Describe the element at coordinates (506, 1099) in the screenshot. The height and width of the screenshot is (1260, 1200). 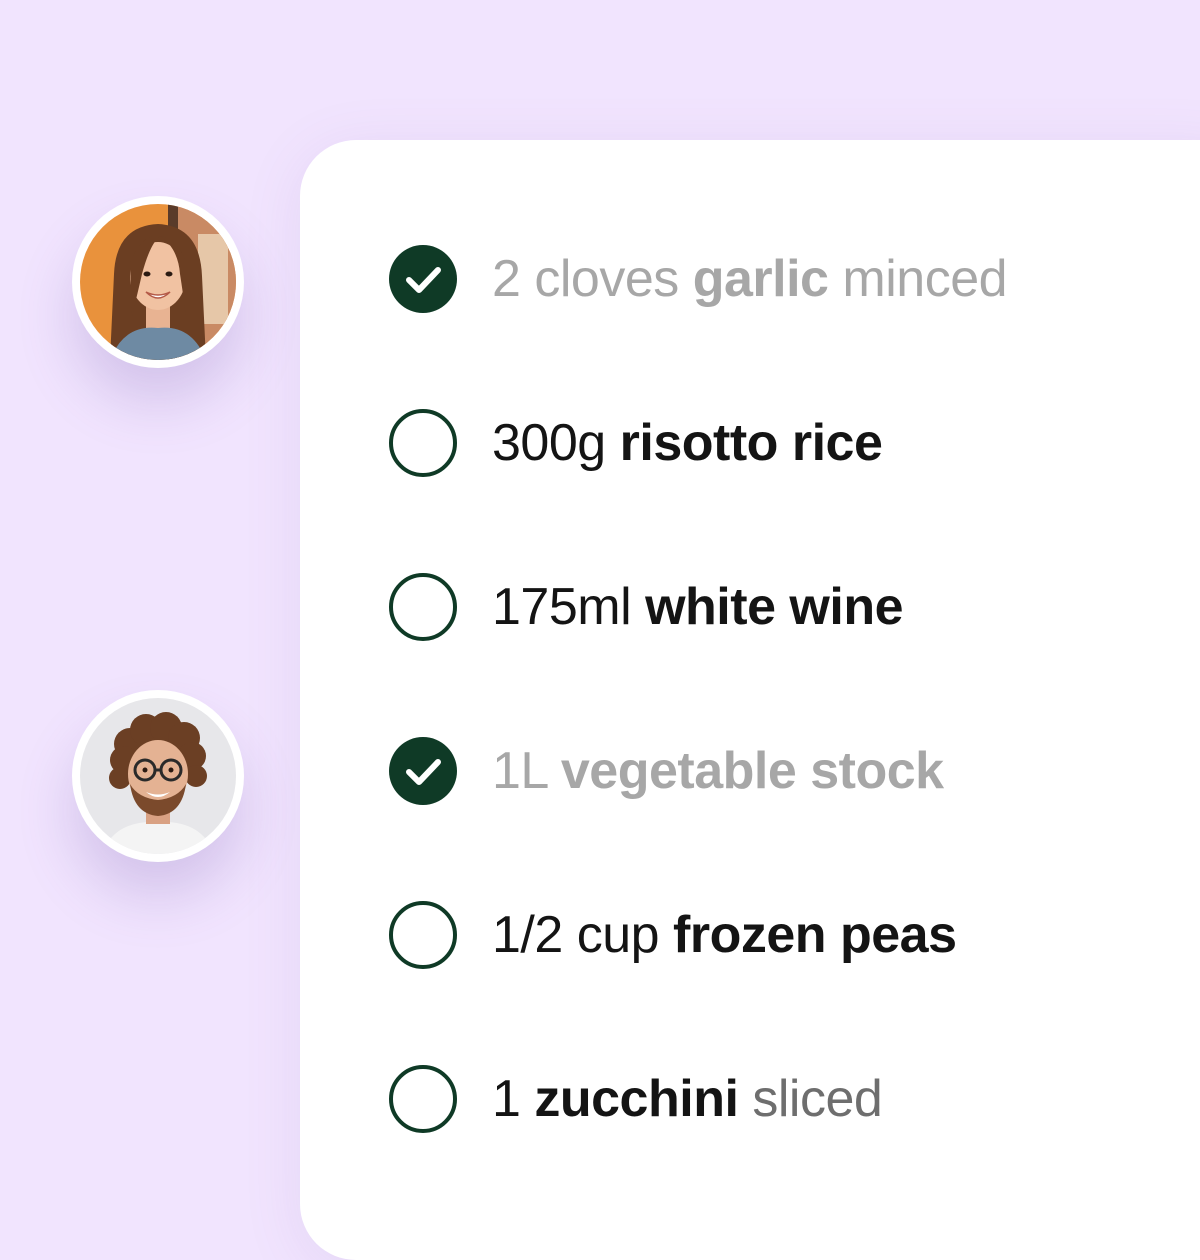
I see `ingredient-quantity: 1` at that location.